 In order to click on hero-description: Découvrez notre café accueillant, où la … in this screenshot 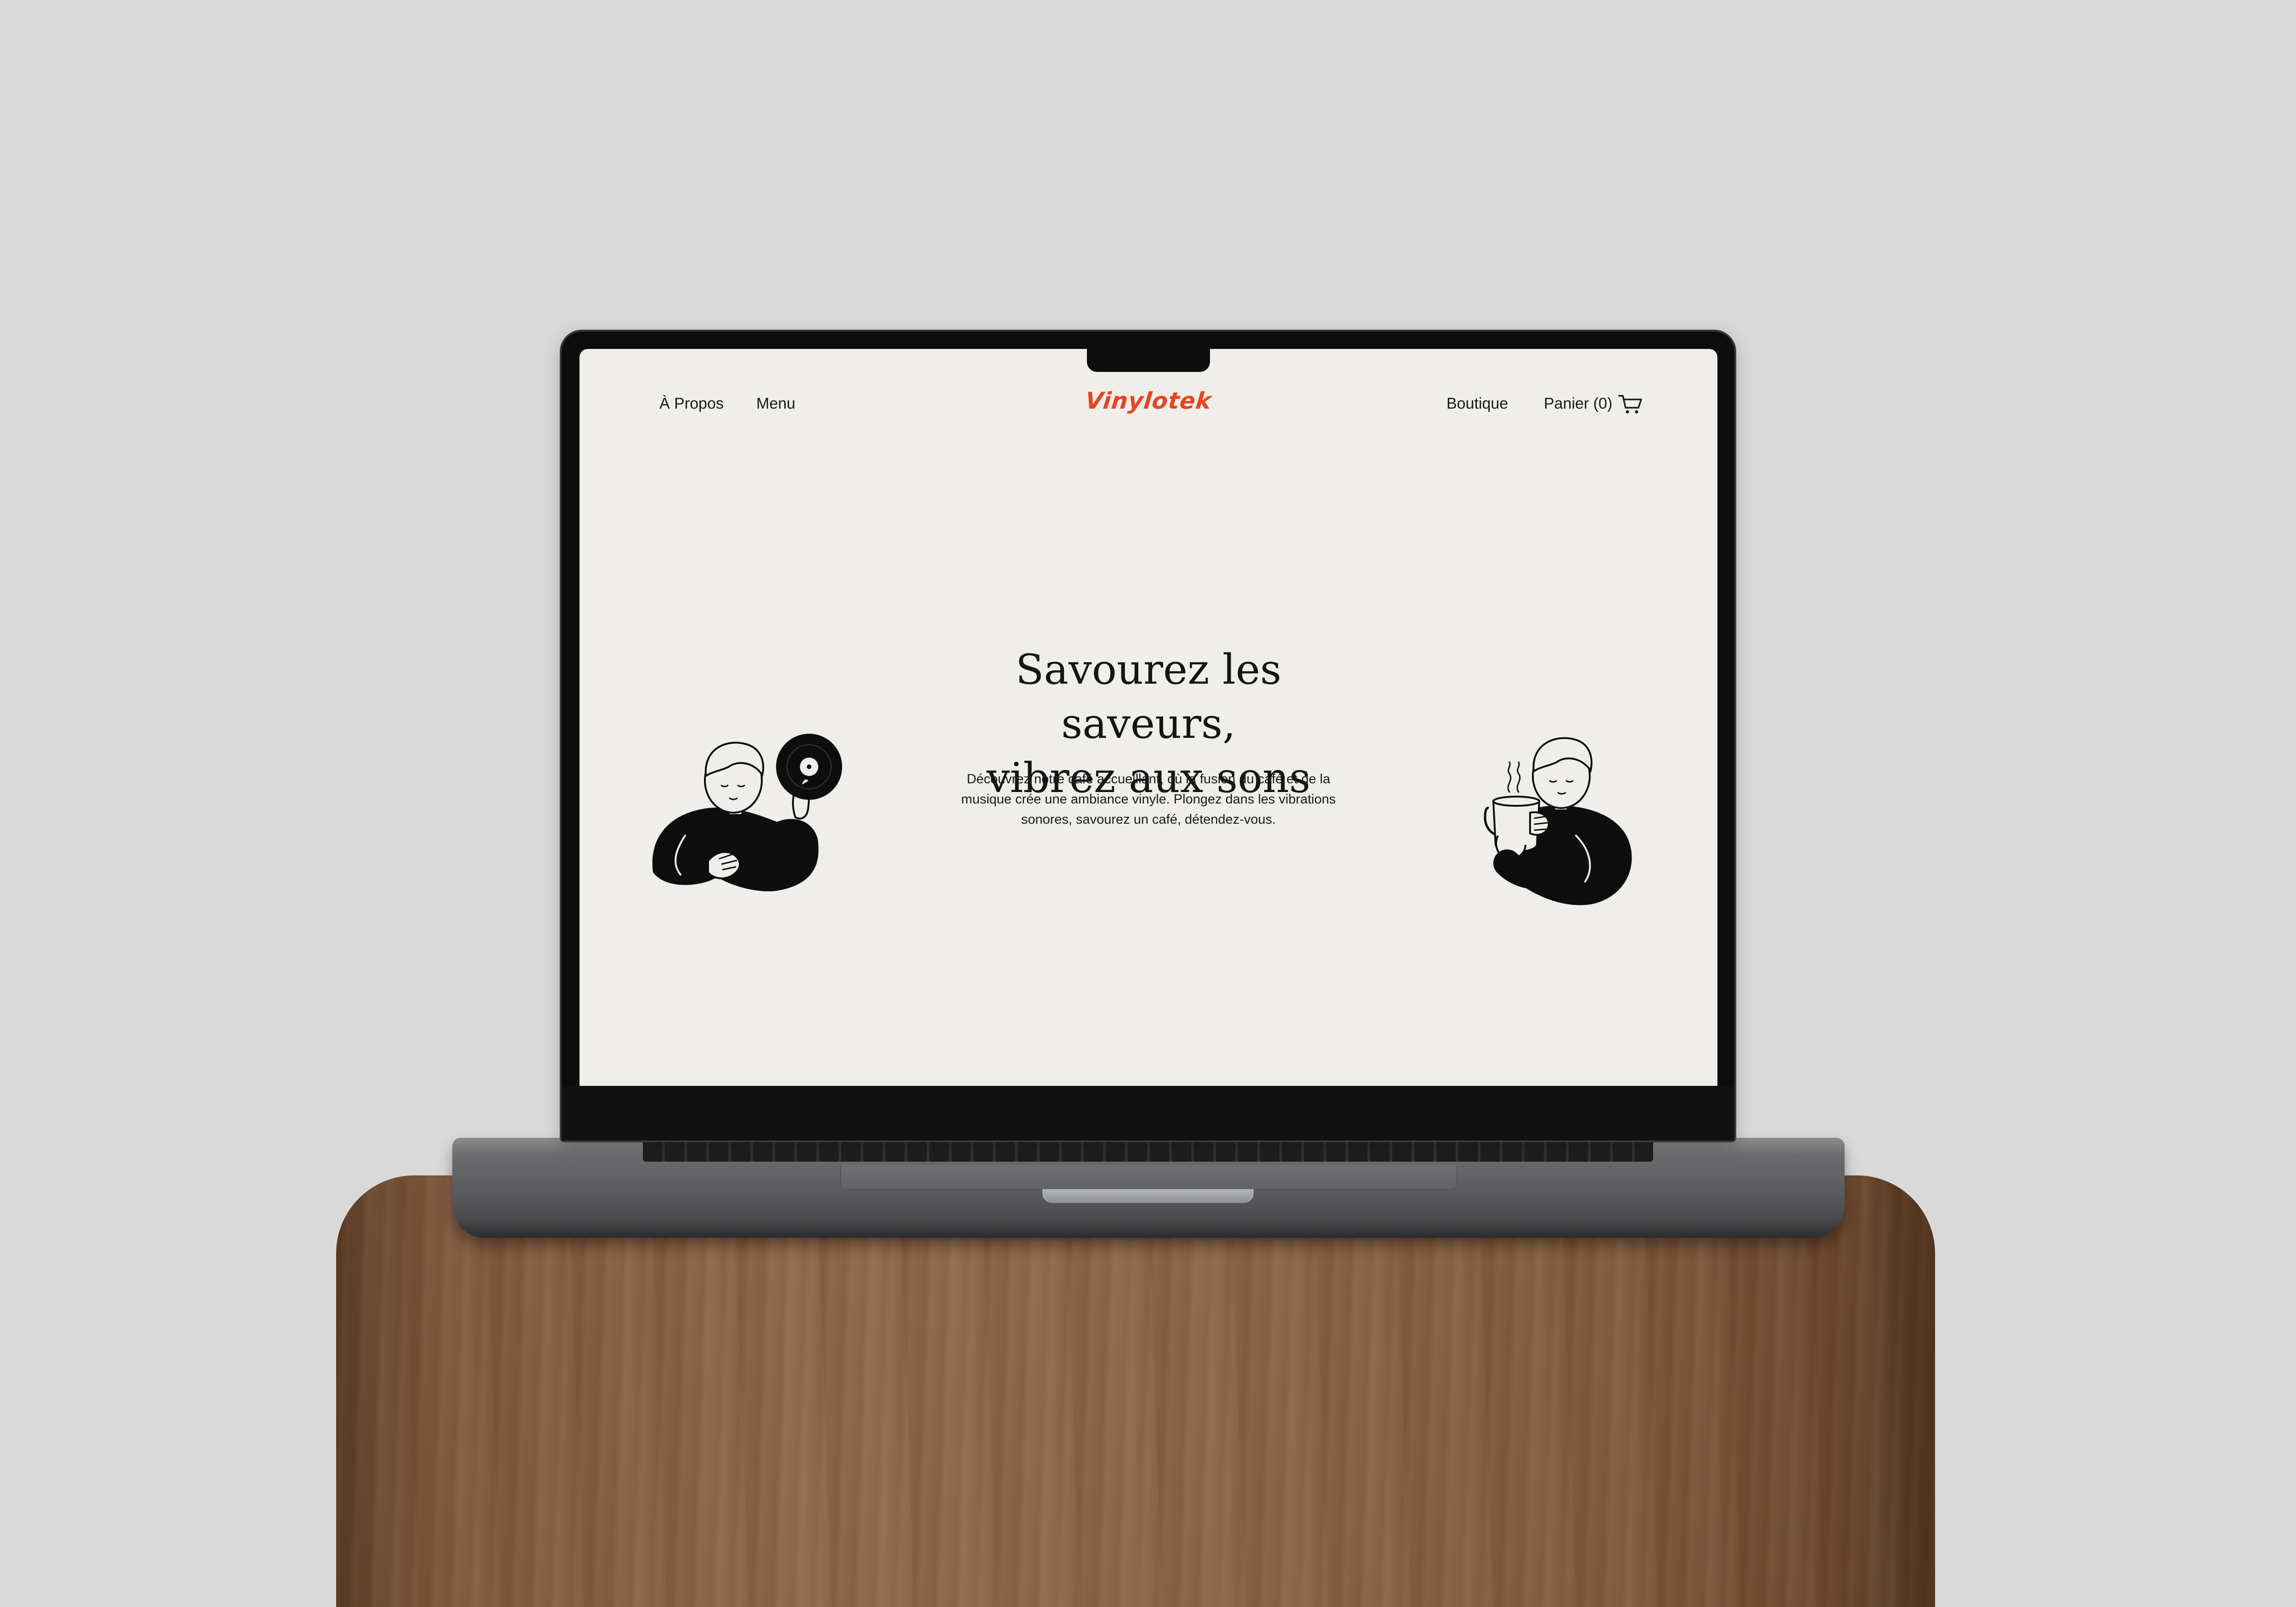, I will do `click(1148, 799)`.